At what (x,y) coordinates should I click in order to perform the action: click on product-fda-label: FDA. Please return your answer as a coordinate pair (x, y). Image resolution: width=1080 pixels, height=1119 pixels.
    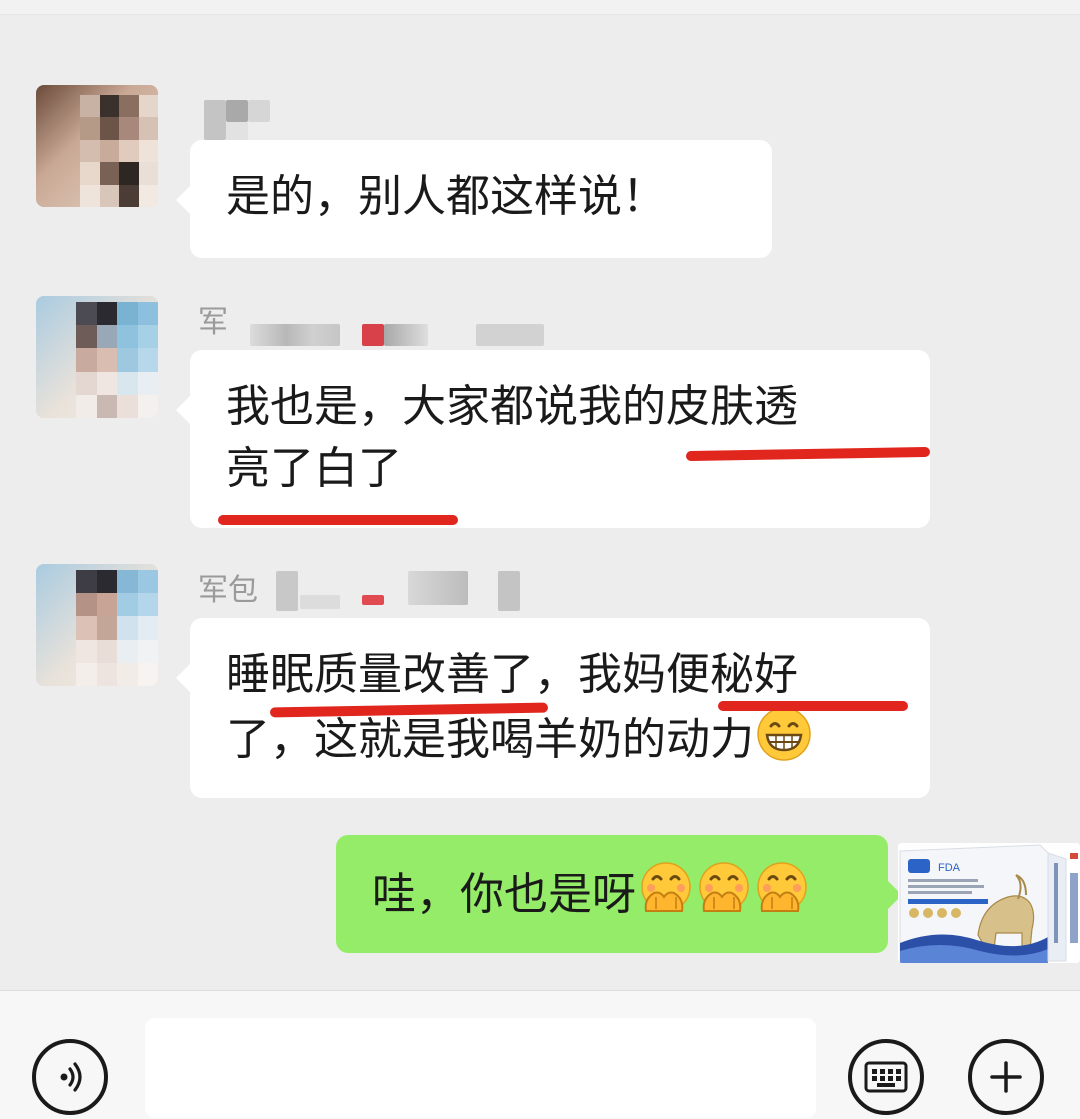
    Looking at the image, I should click on (949, 868).